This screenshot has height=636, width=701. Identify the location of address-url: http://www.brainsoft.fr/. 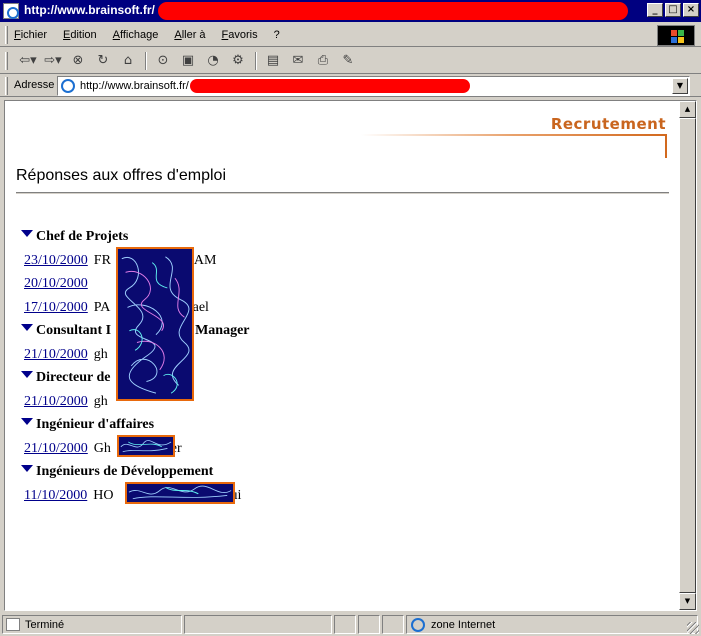
(134, 86).